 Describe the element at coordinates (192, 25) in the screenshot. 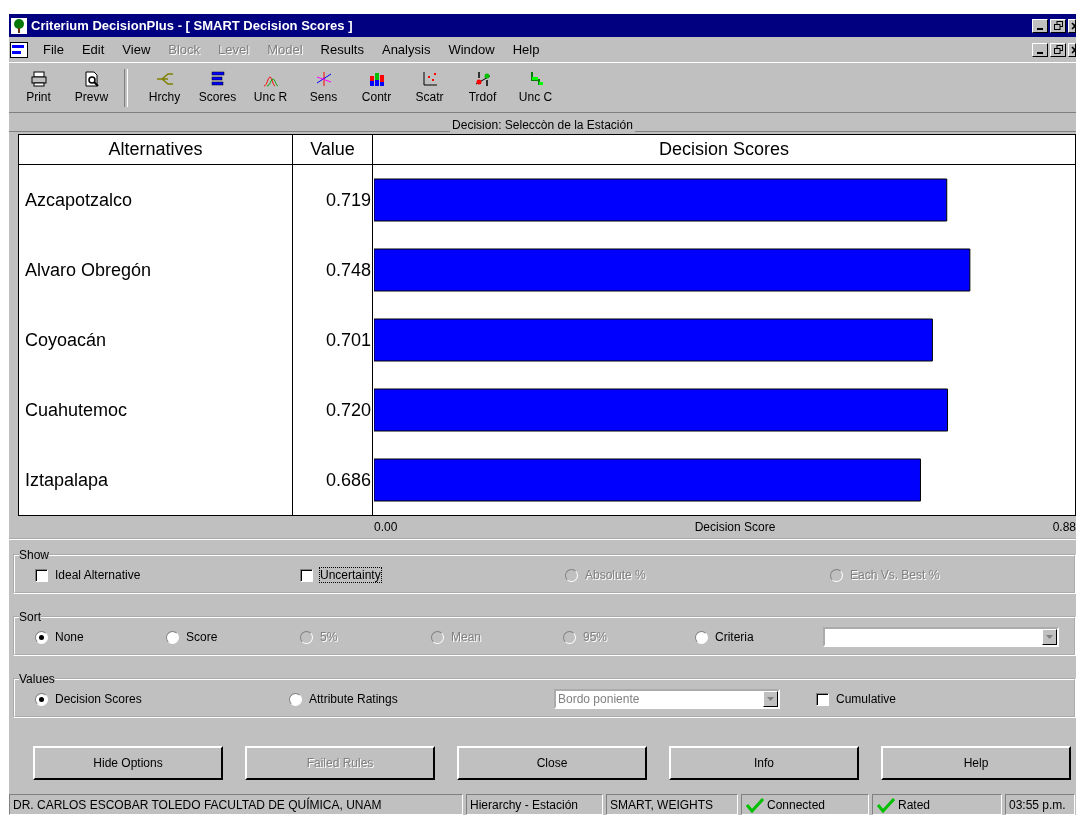

I see `window-title: Criterium DecisionPlus - [ SMART Decision Scores ]` at that location.